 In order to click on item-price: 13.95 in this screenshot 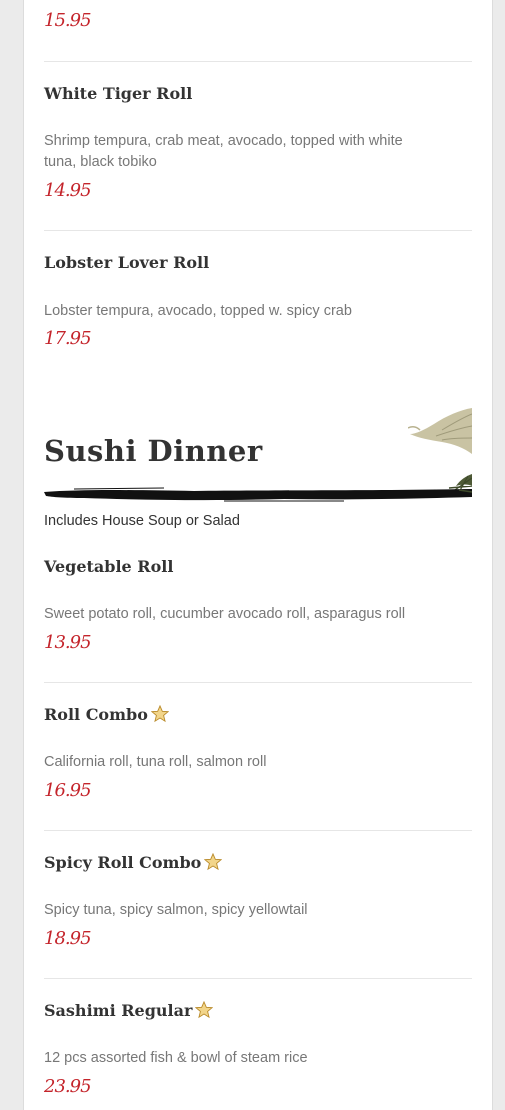, I will do `click(68, 642)`.